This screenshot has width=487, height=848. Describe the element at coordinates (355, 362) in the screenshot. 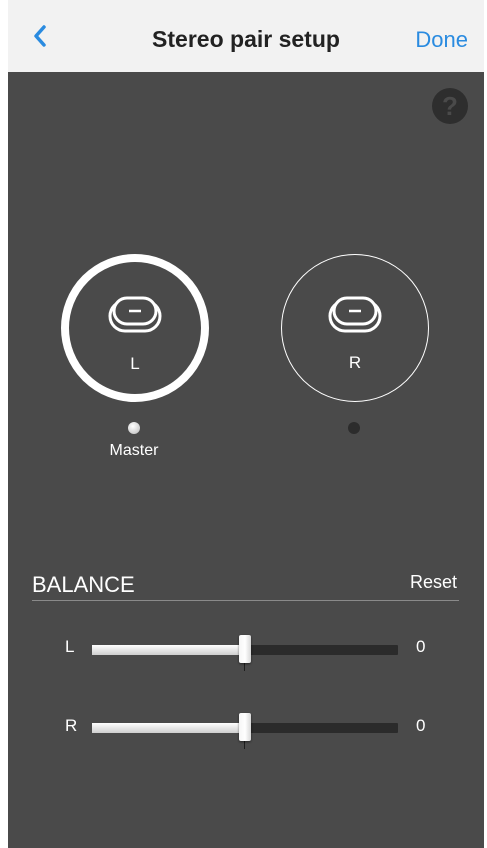

I see `speaker-right-label: R` at that location.